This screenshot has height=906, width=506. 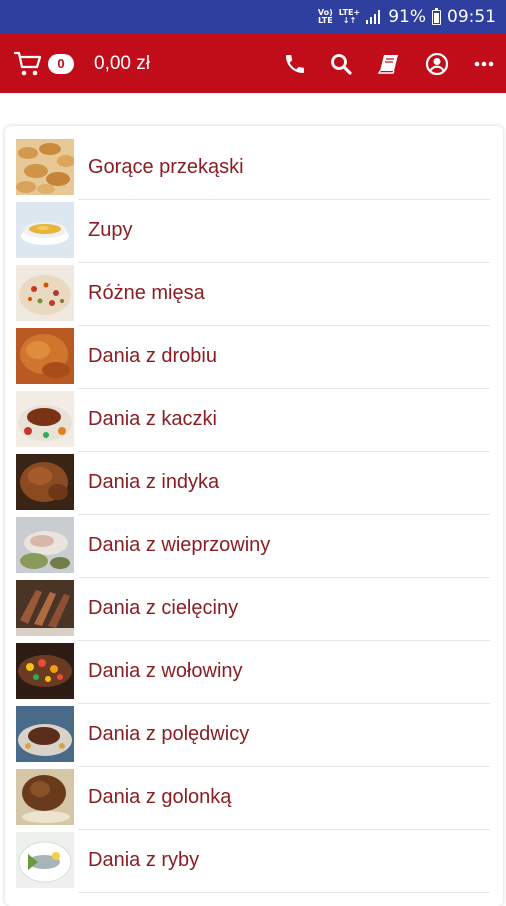 What do you see at coordinates (253, 17) in the screenshot?
I see `status-bar: Vo) LTE LTE+ ↓↑ 91% 09:51` at bounding box center [253, 17].